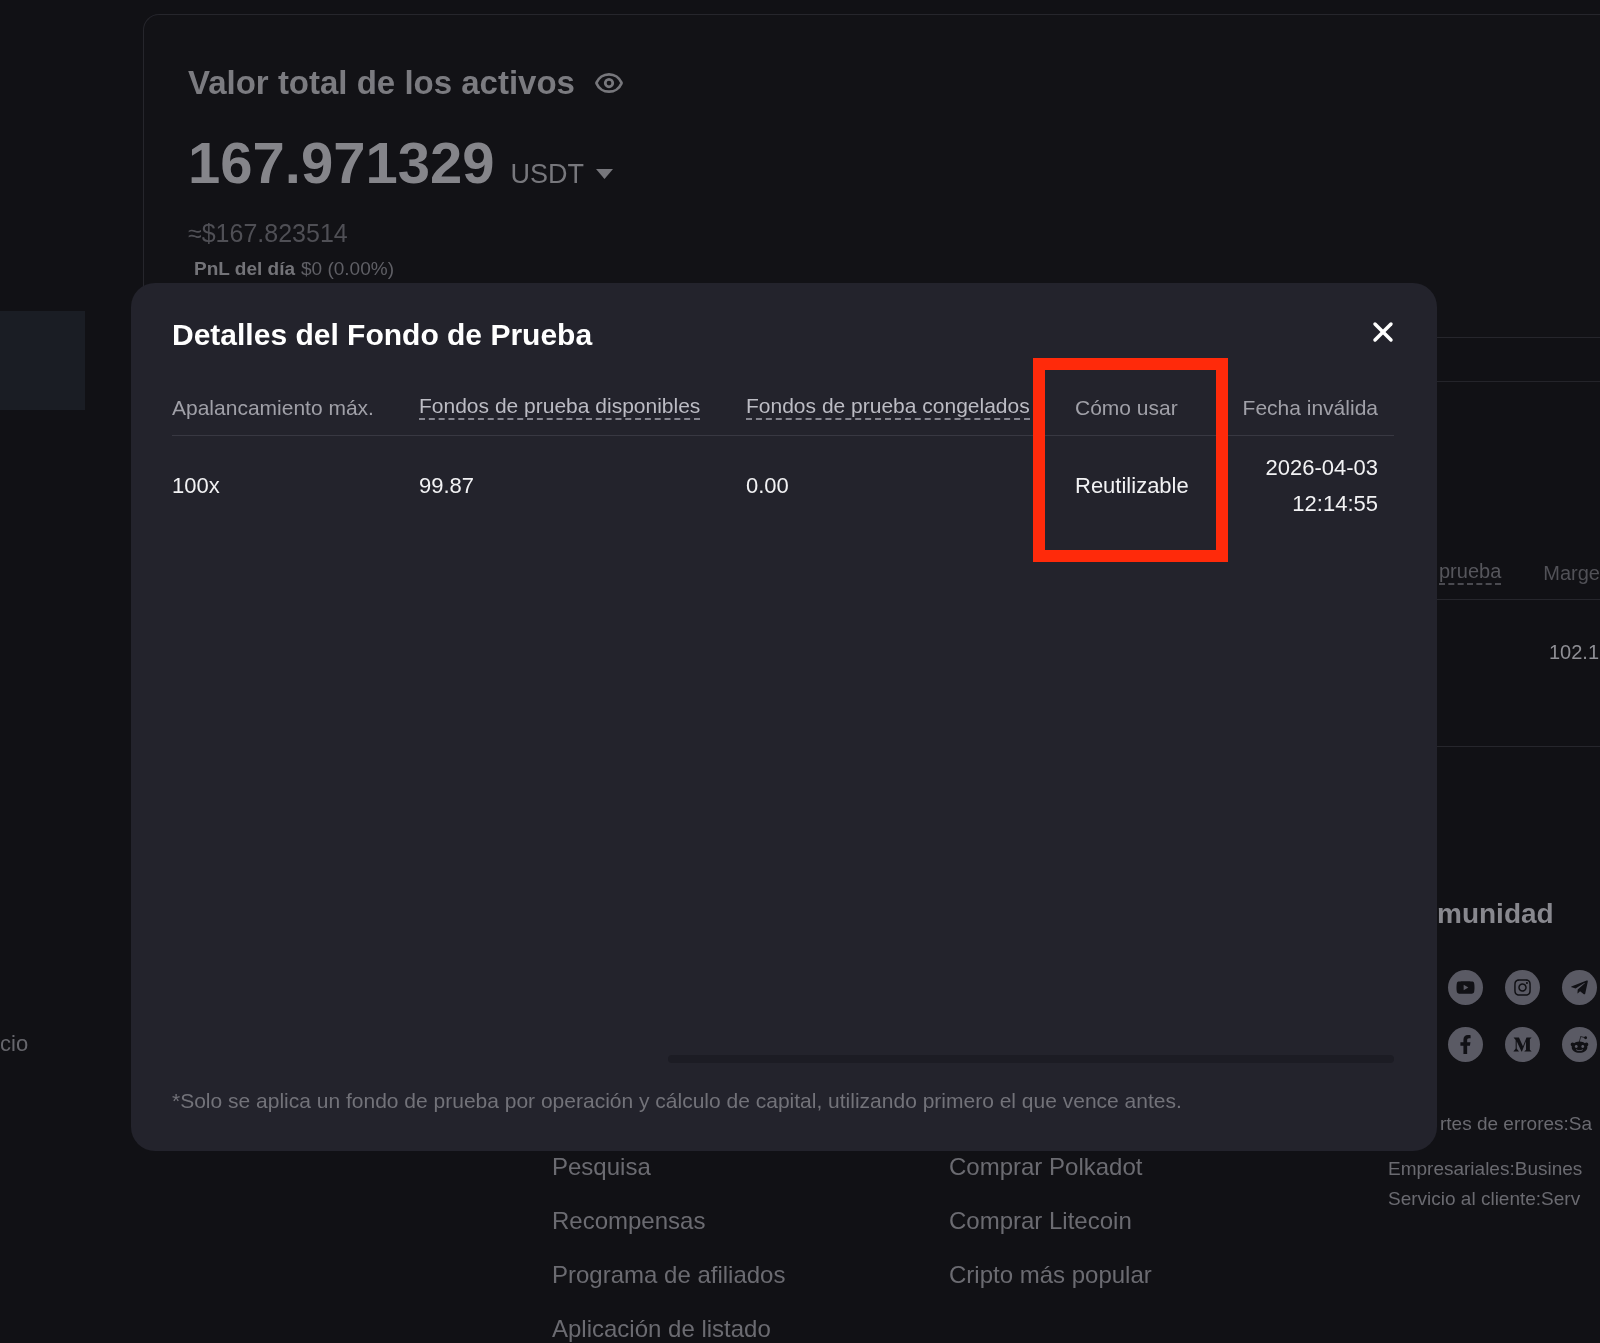  Describe the element at coordinates (1126, 408) in the screenshot. I see `column-header: Cómo usar` at that location.